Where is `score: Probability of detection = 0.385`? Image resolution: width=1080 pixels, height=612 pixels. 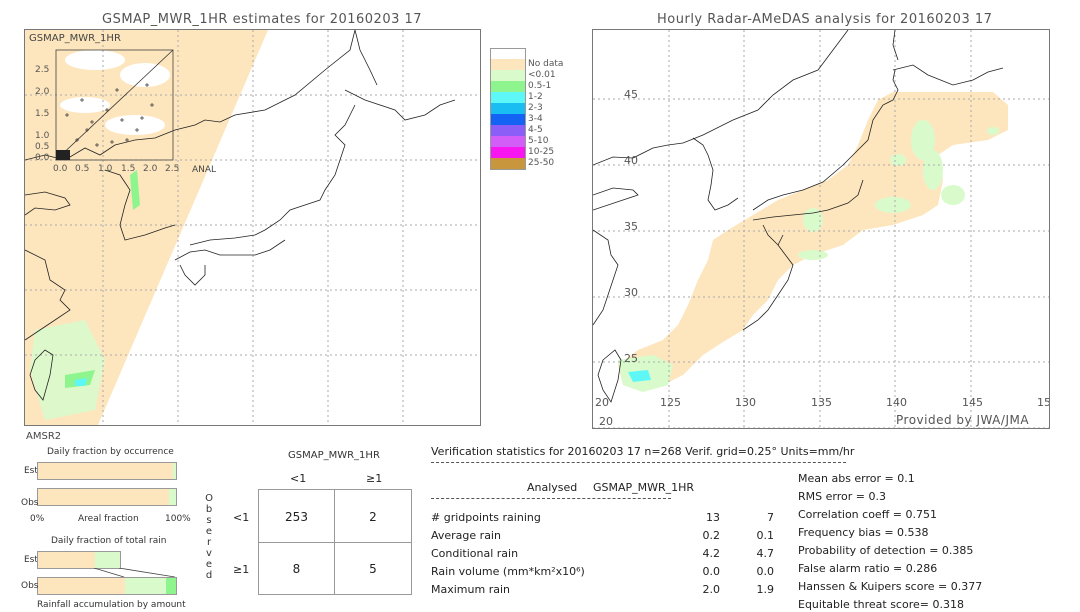
score: Probability of detection = 0.385 is located at coordinates (886, 550).